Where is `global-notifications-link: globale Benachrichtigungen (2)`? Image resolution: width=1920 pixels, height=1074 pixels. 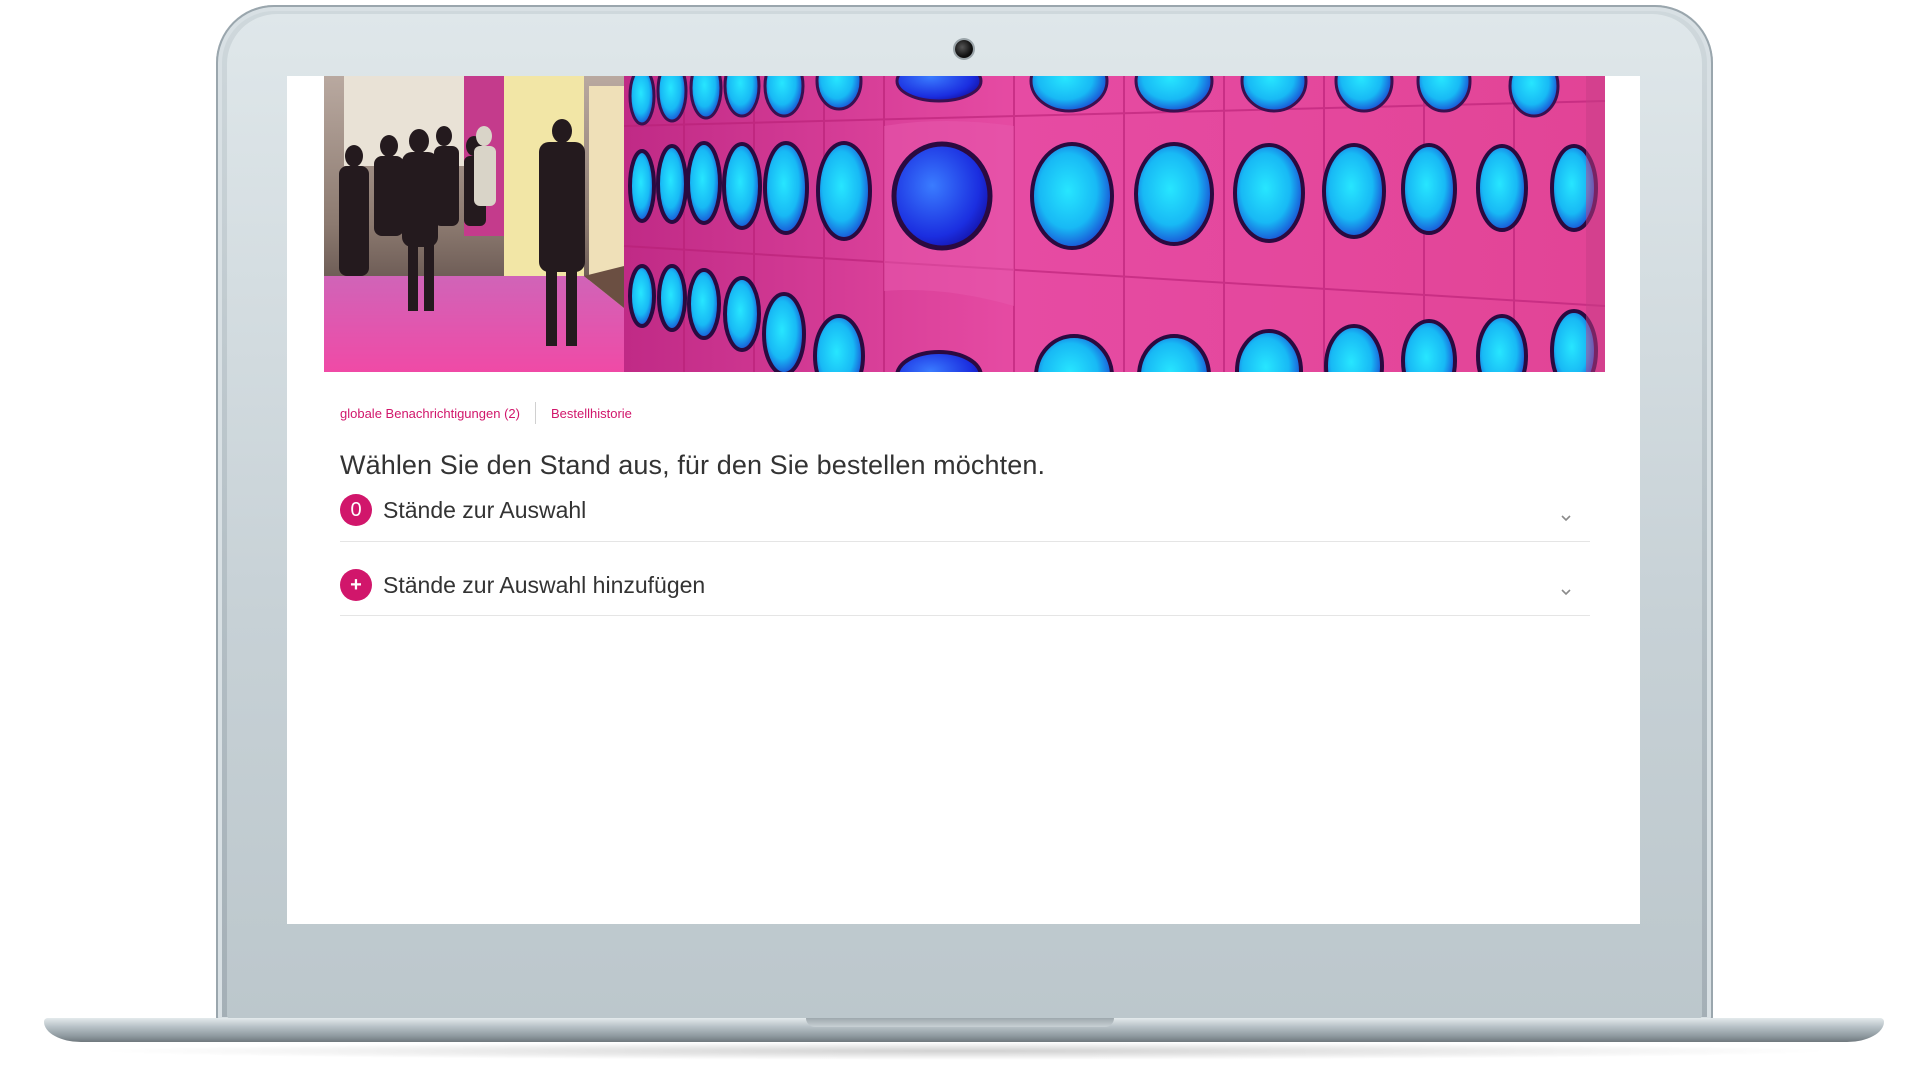 global-notifications-link: globale Benachrichtigungen (2) is located at coordinates (430, 413).